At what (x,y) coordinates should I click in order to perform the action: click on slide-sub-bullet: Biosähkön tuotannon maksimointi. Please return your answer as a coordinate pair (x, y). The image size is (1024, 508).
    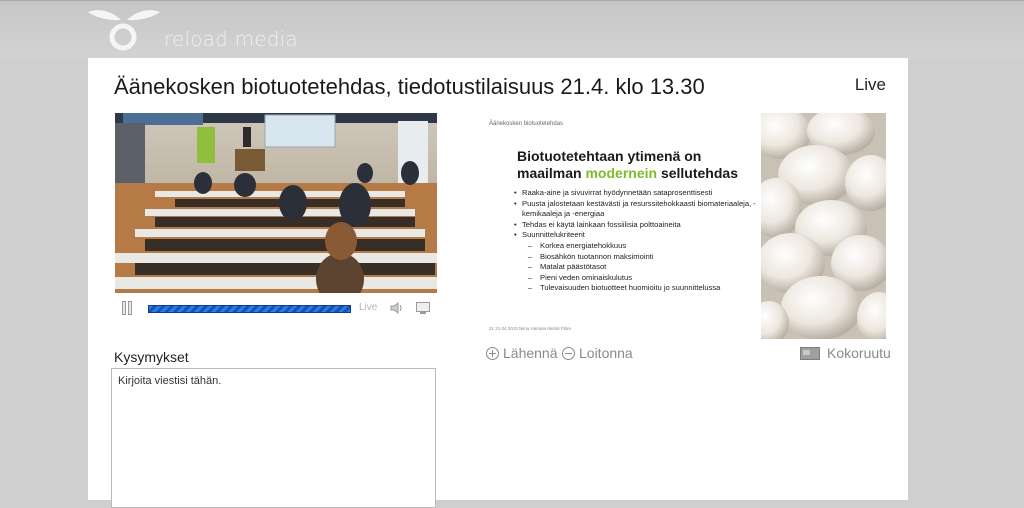
    Looking at the image, I should click on (636, 257).